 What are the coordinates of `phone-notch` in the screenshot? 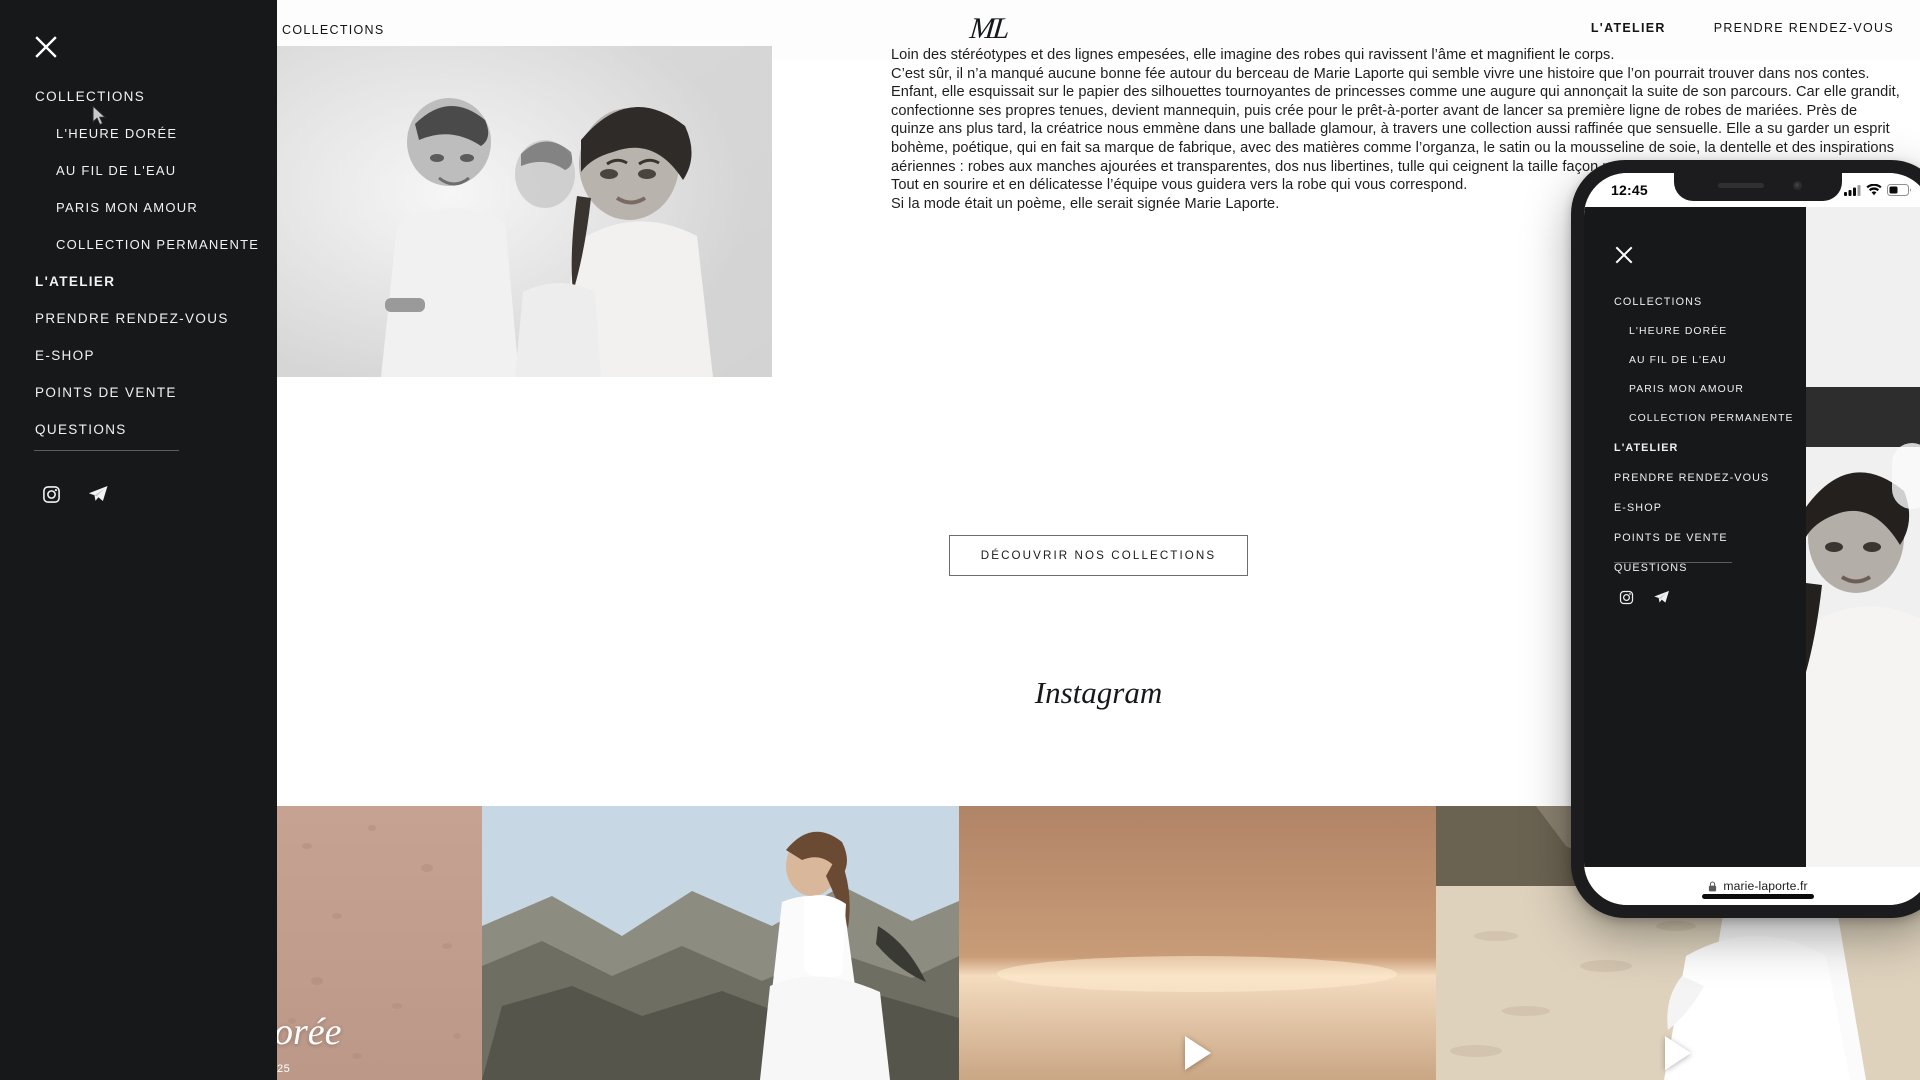 It's located at (1758, 187).